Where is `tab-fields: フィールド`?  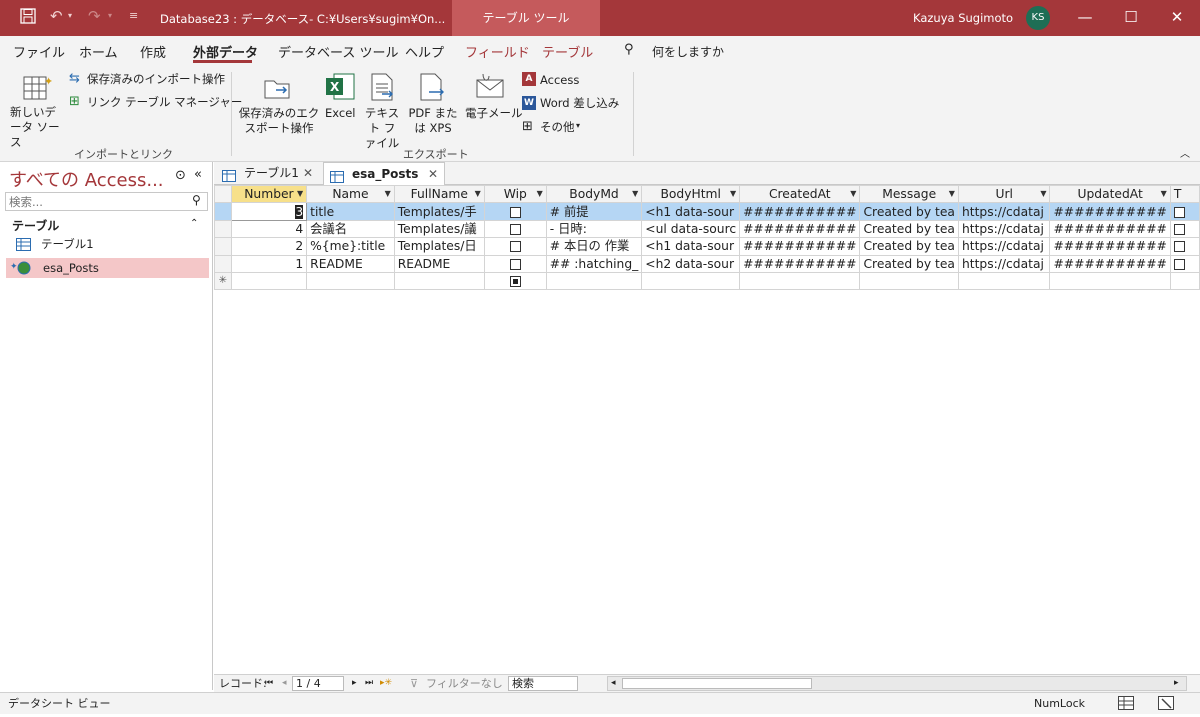 tab-fields: フィールド is located at coordinates (497, 51).